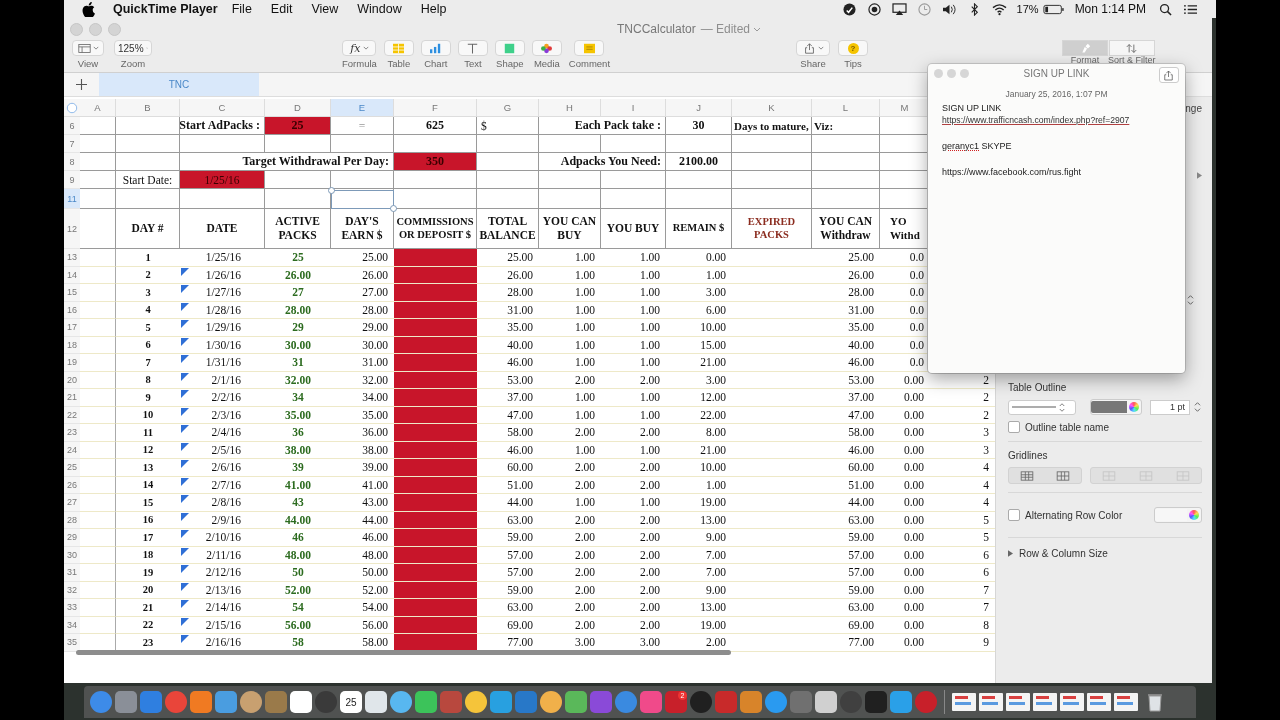 The image size is (1280, 720). Describe the element at coordinates (72, 468) in the screenshot. I see `row-number: 25` at that location.